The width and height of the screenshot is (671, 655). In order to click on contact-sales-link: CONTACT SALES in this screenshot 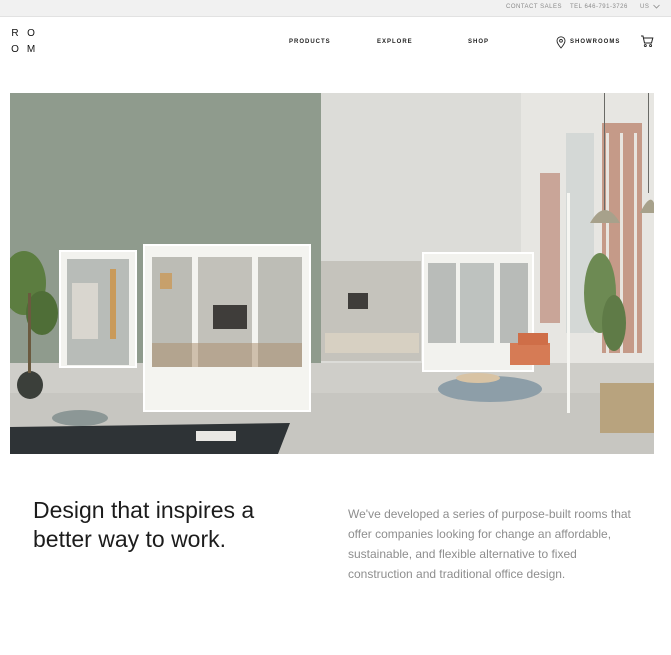, I will do `click(534, 7)`.